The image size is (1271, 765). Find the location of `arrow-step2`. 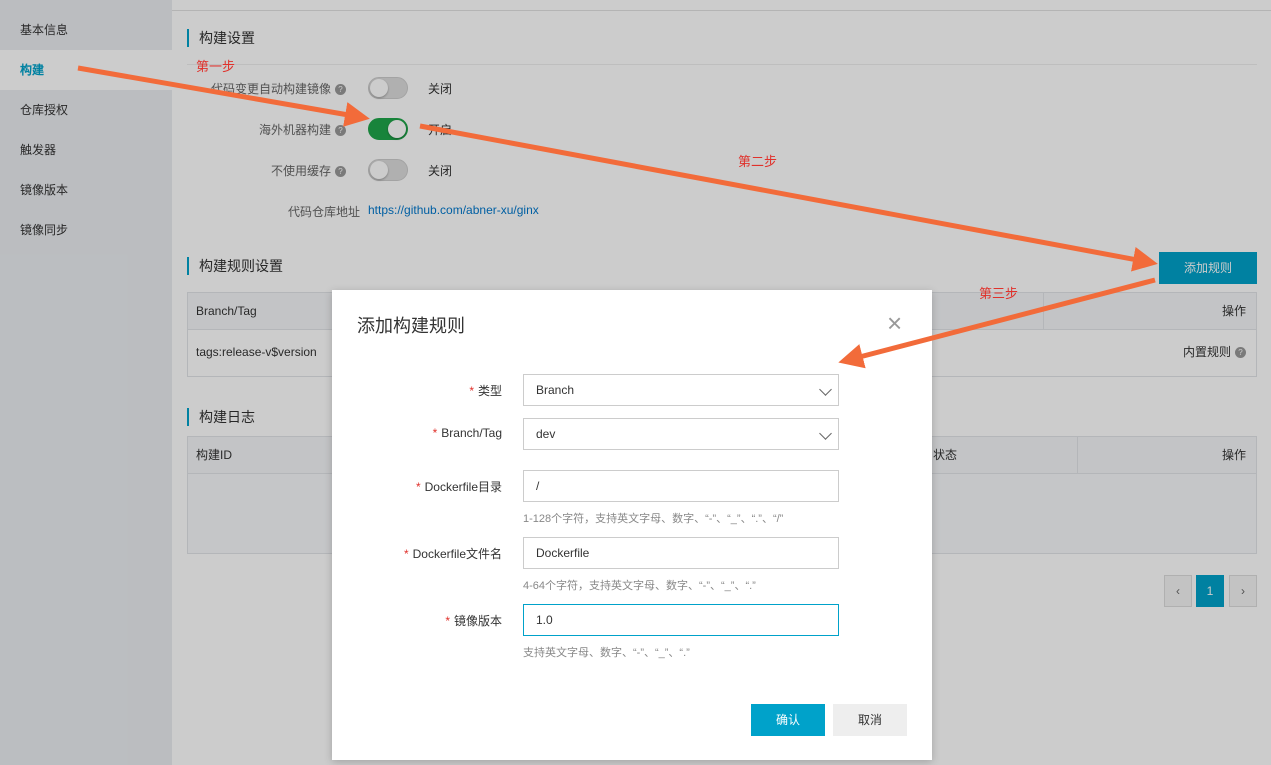

arrow-step2 is located at coordinates (788, 197).